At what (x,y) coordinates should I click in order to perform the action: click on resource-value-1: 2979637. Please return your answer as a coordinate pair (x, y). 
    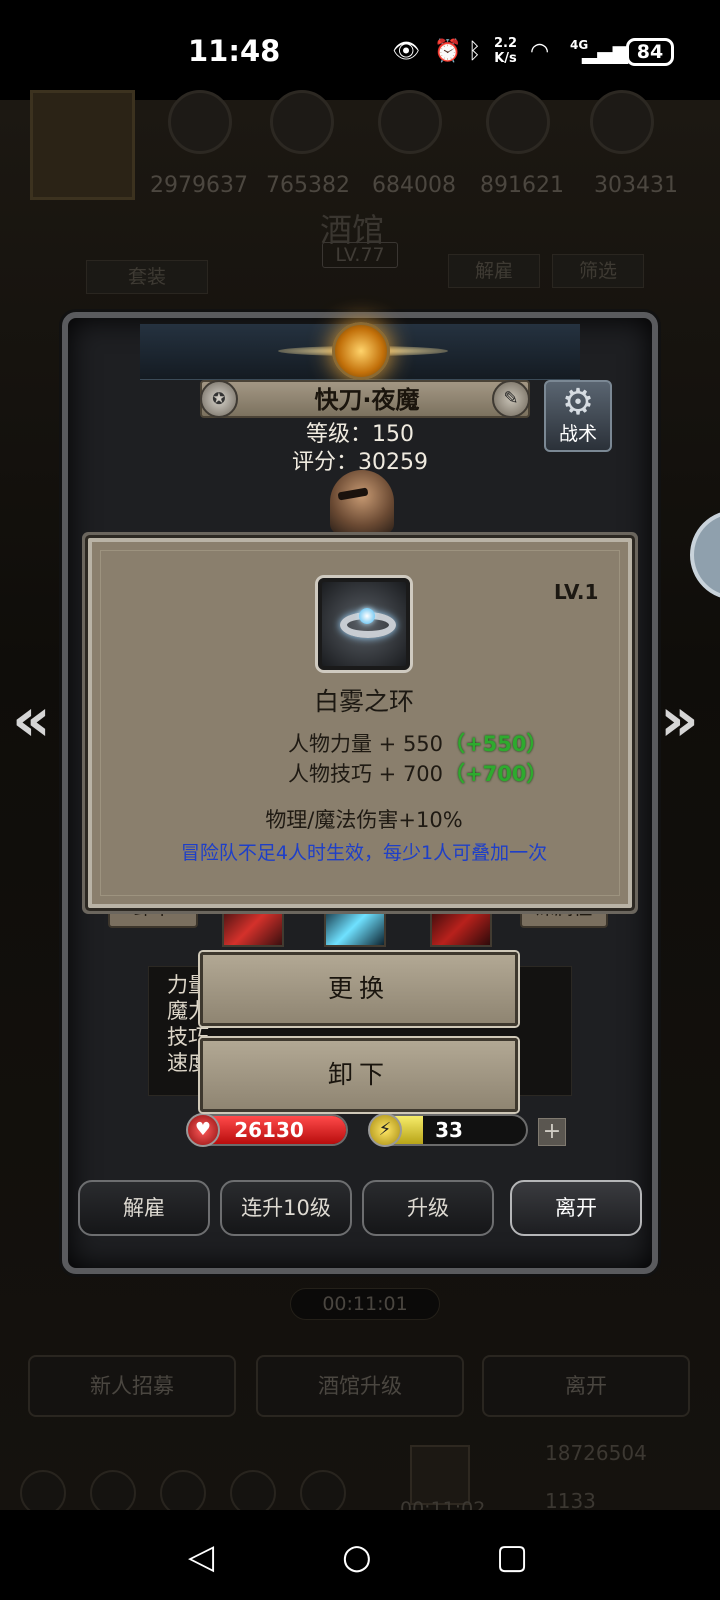
    Looking at the image, I should click on (199, 185).